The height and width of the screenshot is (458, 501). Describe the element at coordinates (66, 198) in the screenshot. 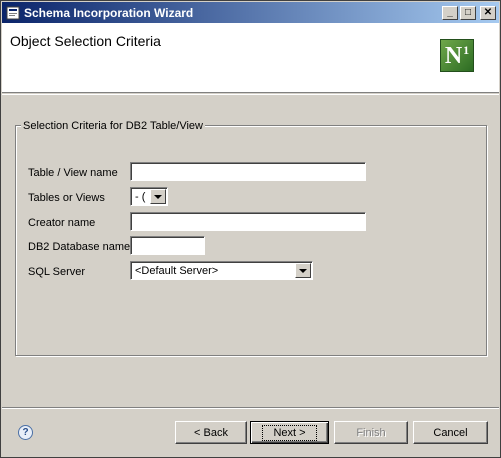

I see `tables-or-views-label: Tables or Views` at that location.